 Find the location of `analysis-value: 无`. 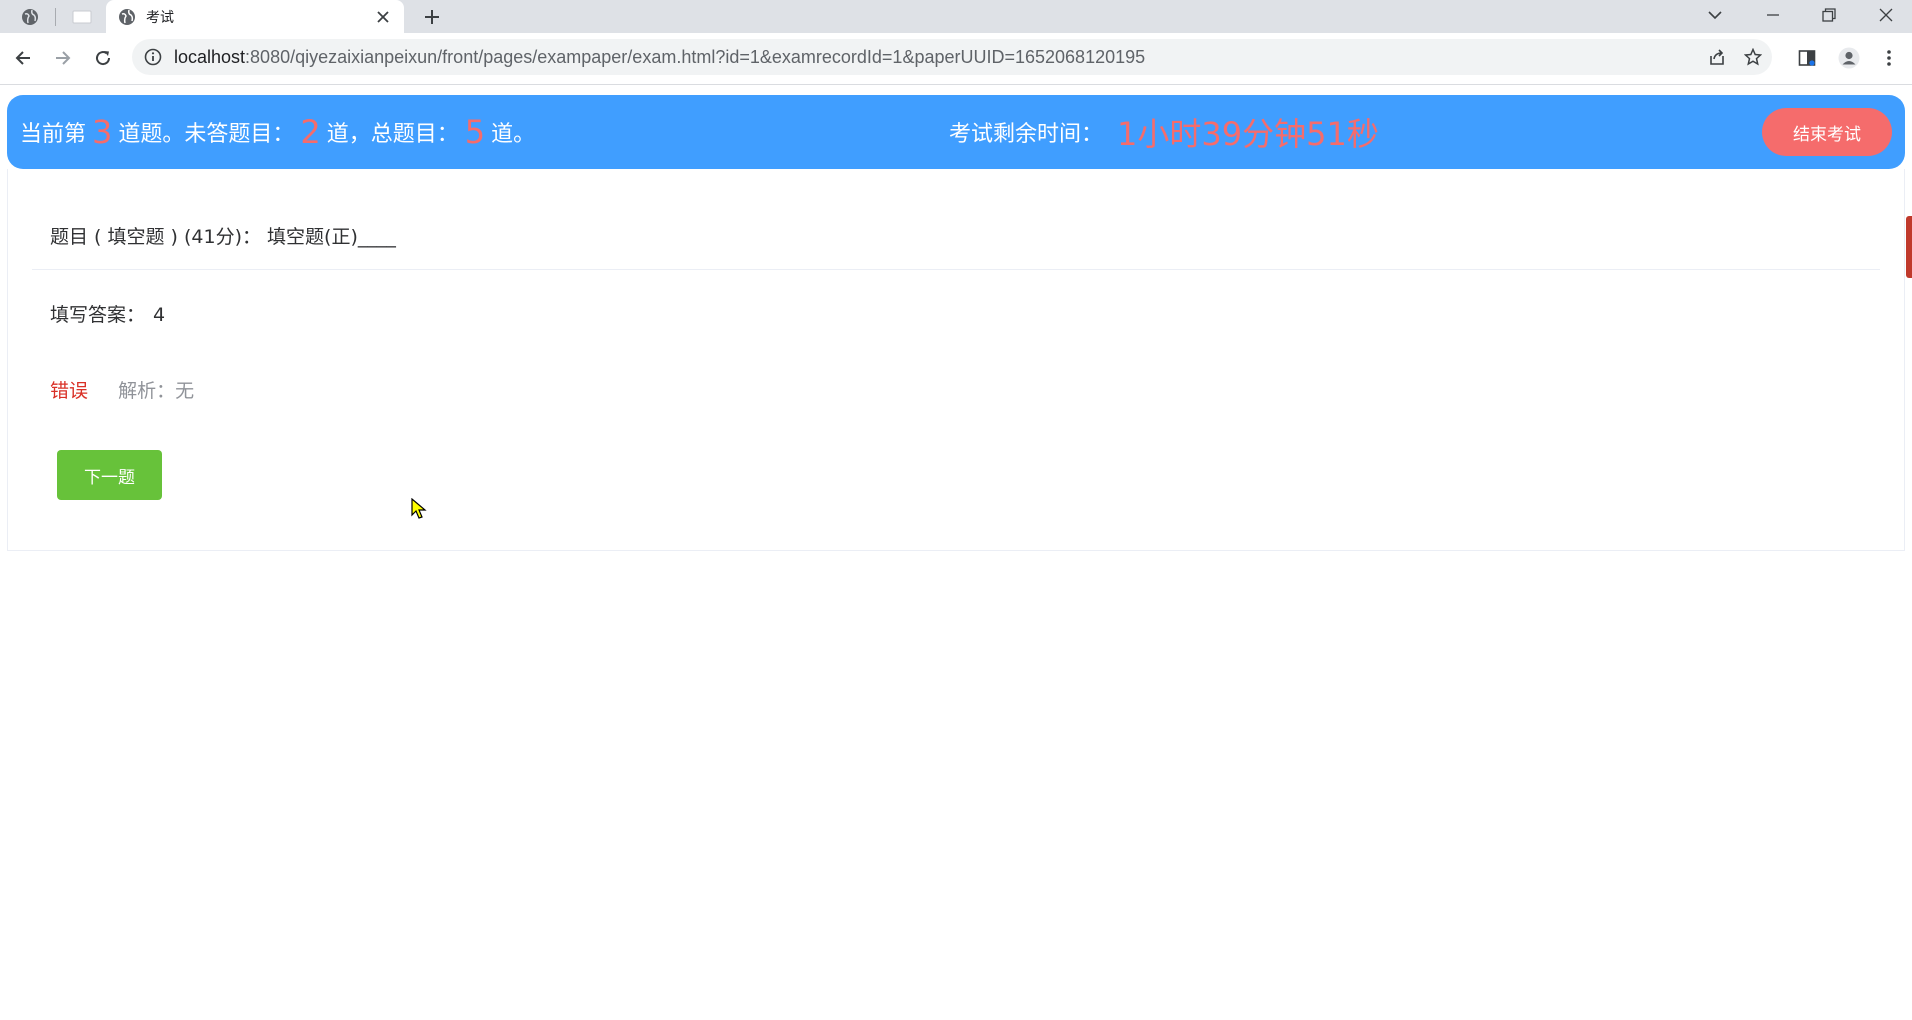

analysis-value: 无 is located at coordinates (185, 391).